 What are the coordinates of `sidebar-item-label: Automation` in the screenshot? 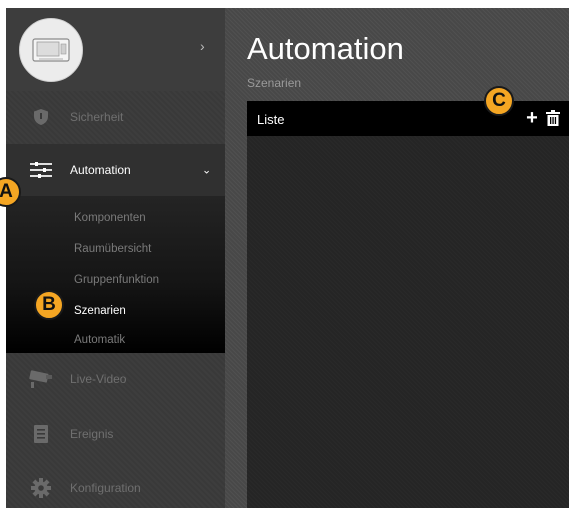 It's located at (100, 170).